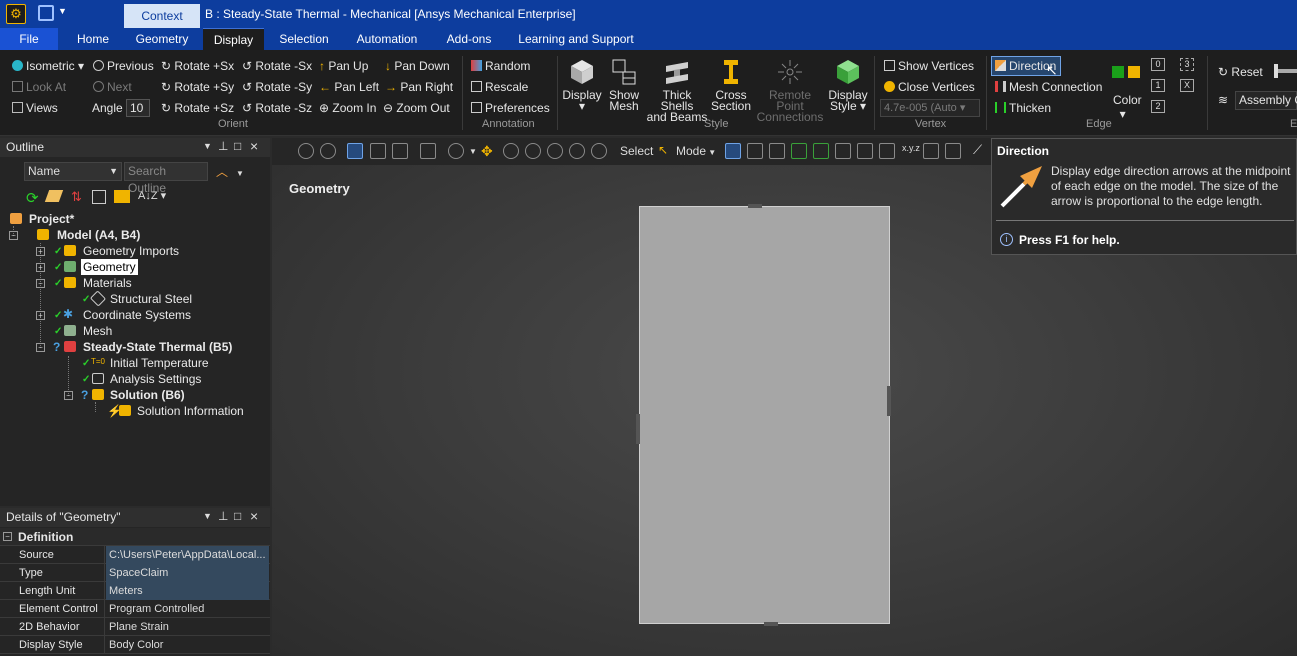 This screenshot has height=656, width=1297. What do you see at coordinates (582, 85) in the screenshot?
I see `display-button: Display ▾` at bounding box center [582, 85].